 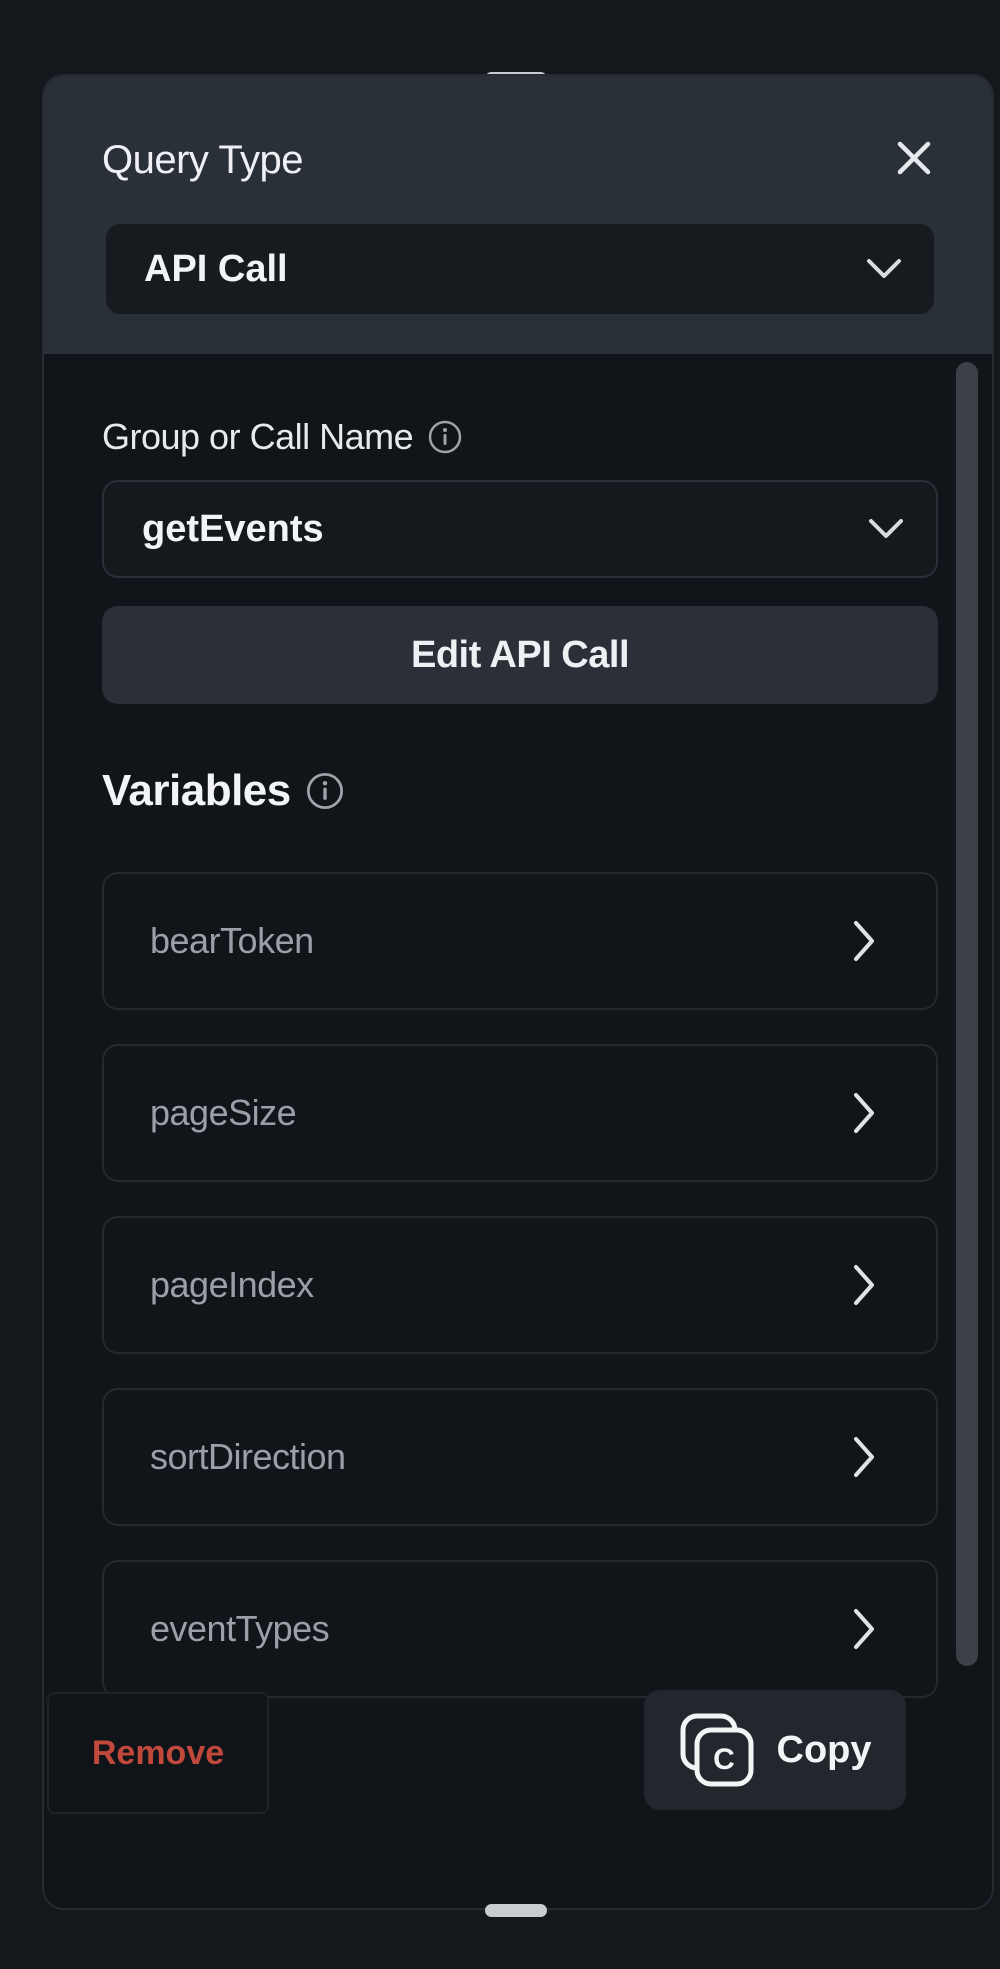 What do you see at coordinates (520, 941) in the screenshot?
I see `variable-item: bearToken` at bounding box center [520, 941].